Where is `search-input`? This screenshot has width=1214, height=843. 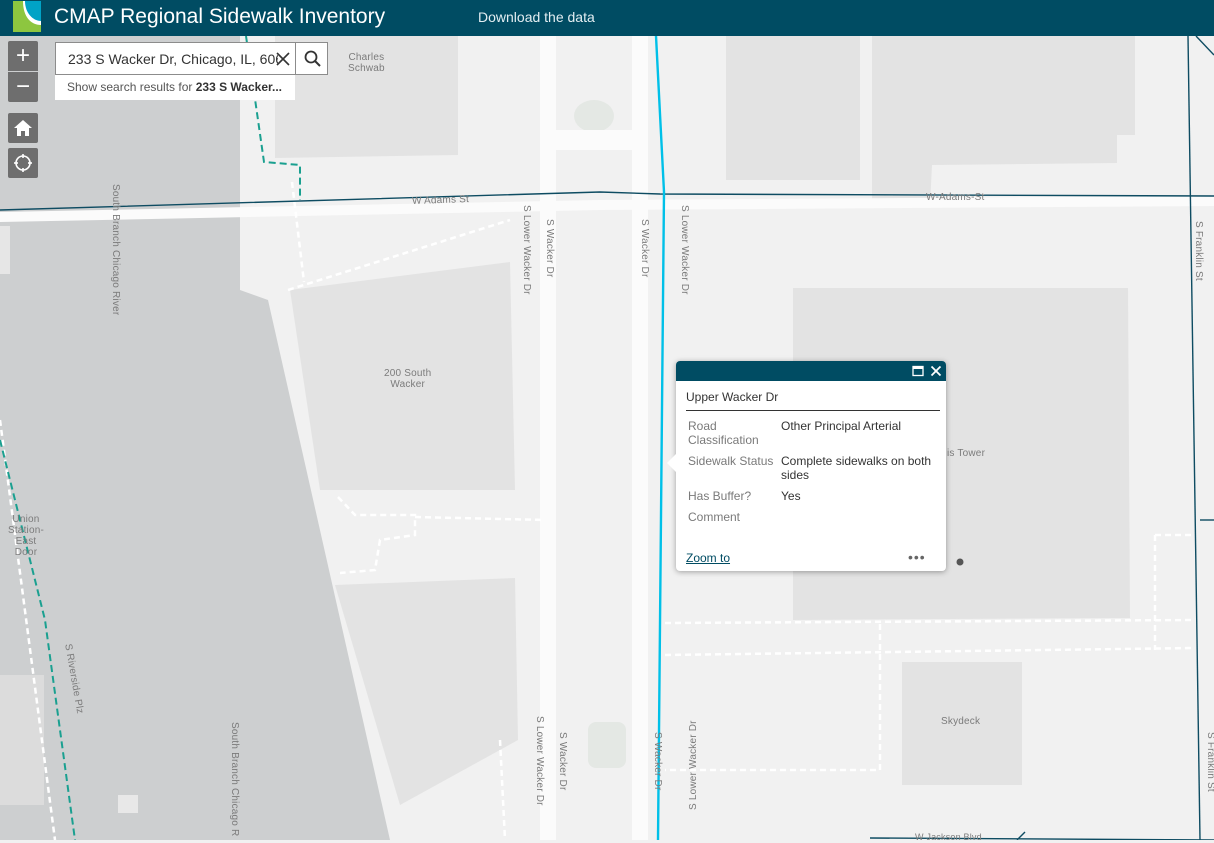
search-input is located at coordinates (167, 58).